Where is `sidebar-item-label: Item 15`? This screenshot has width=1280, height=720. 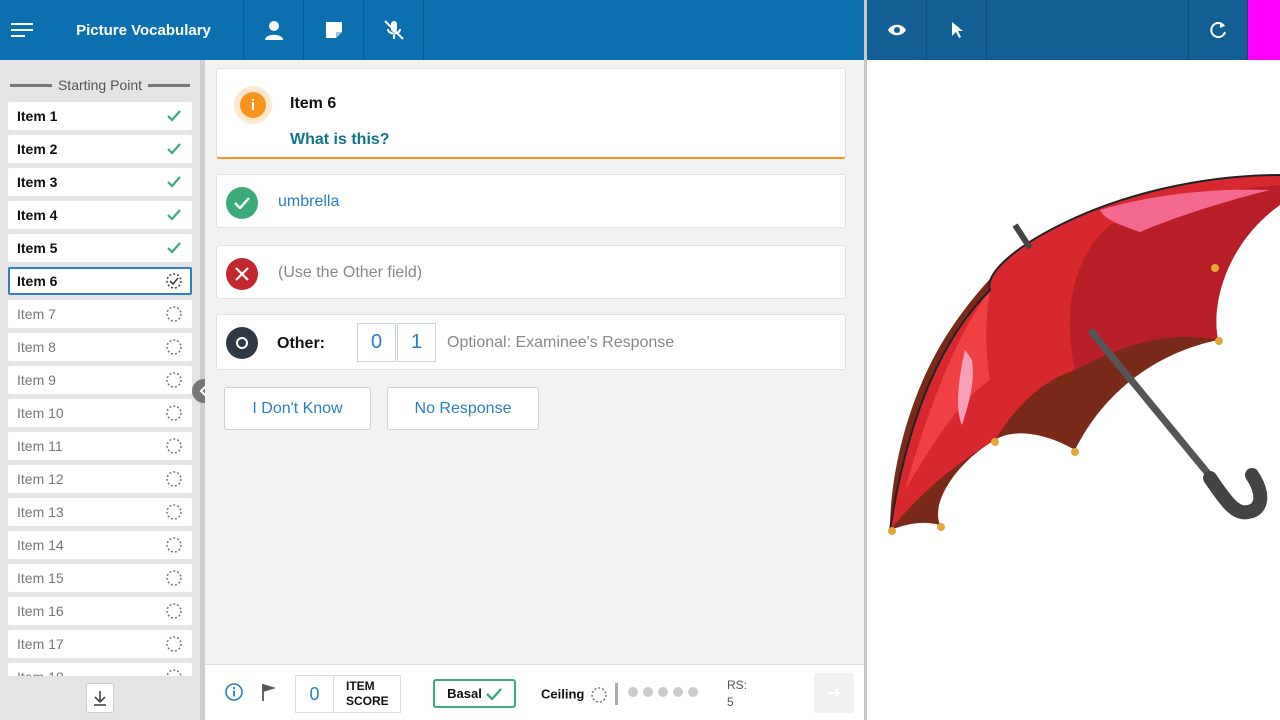
sidebar-item-label: Item 15 is located at coordinates (40, 578).